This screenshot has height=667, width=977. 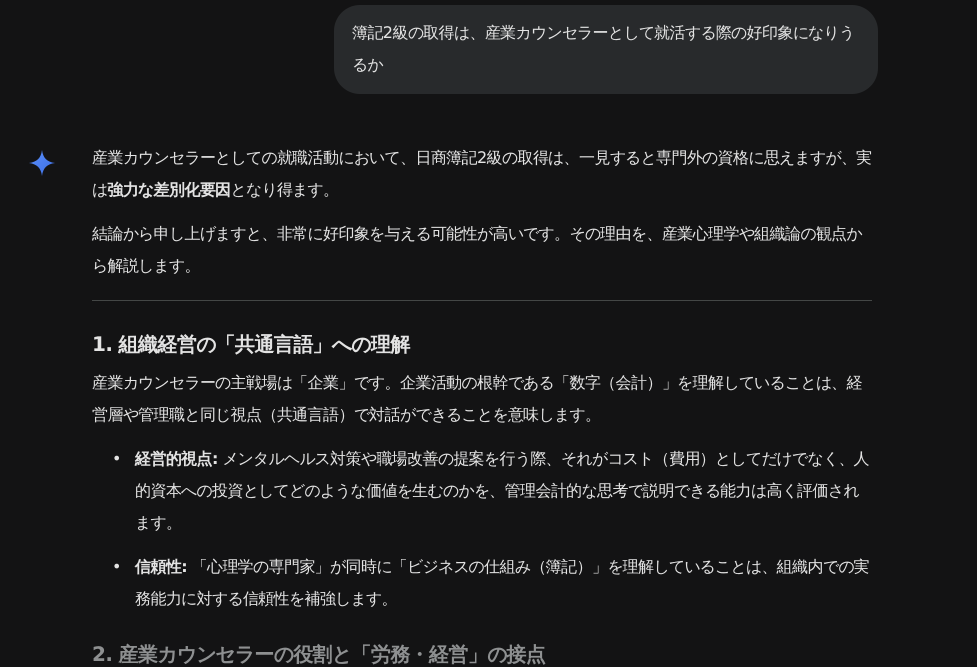 What do you see at coordinates (478, 250) in the screenshot?
I see `response-paragraph: 結論から申し上げますと、非常に好印象を与える可能性が高いです。その理由を、産業心理学や組織論の観点から解説します。` at bounding box center [478, 250].